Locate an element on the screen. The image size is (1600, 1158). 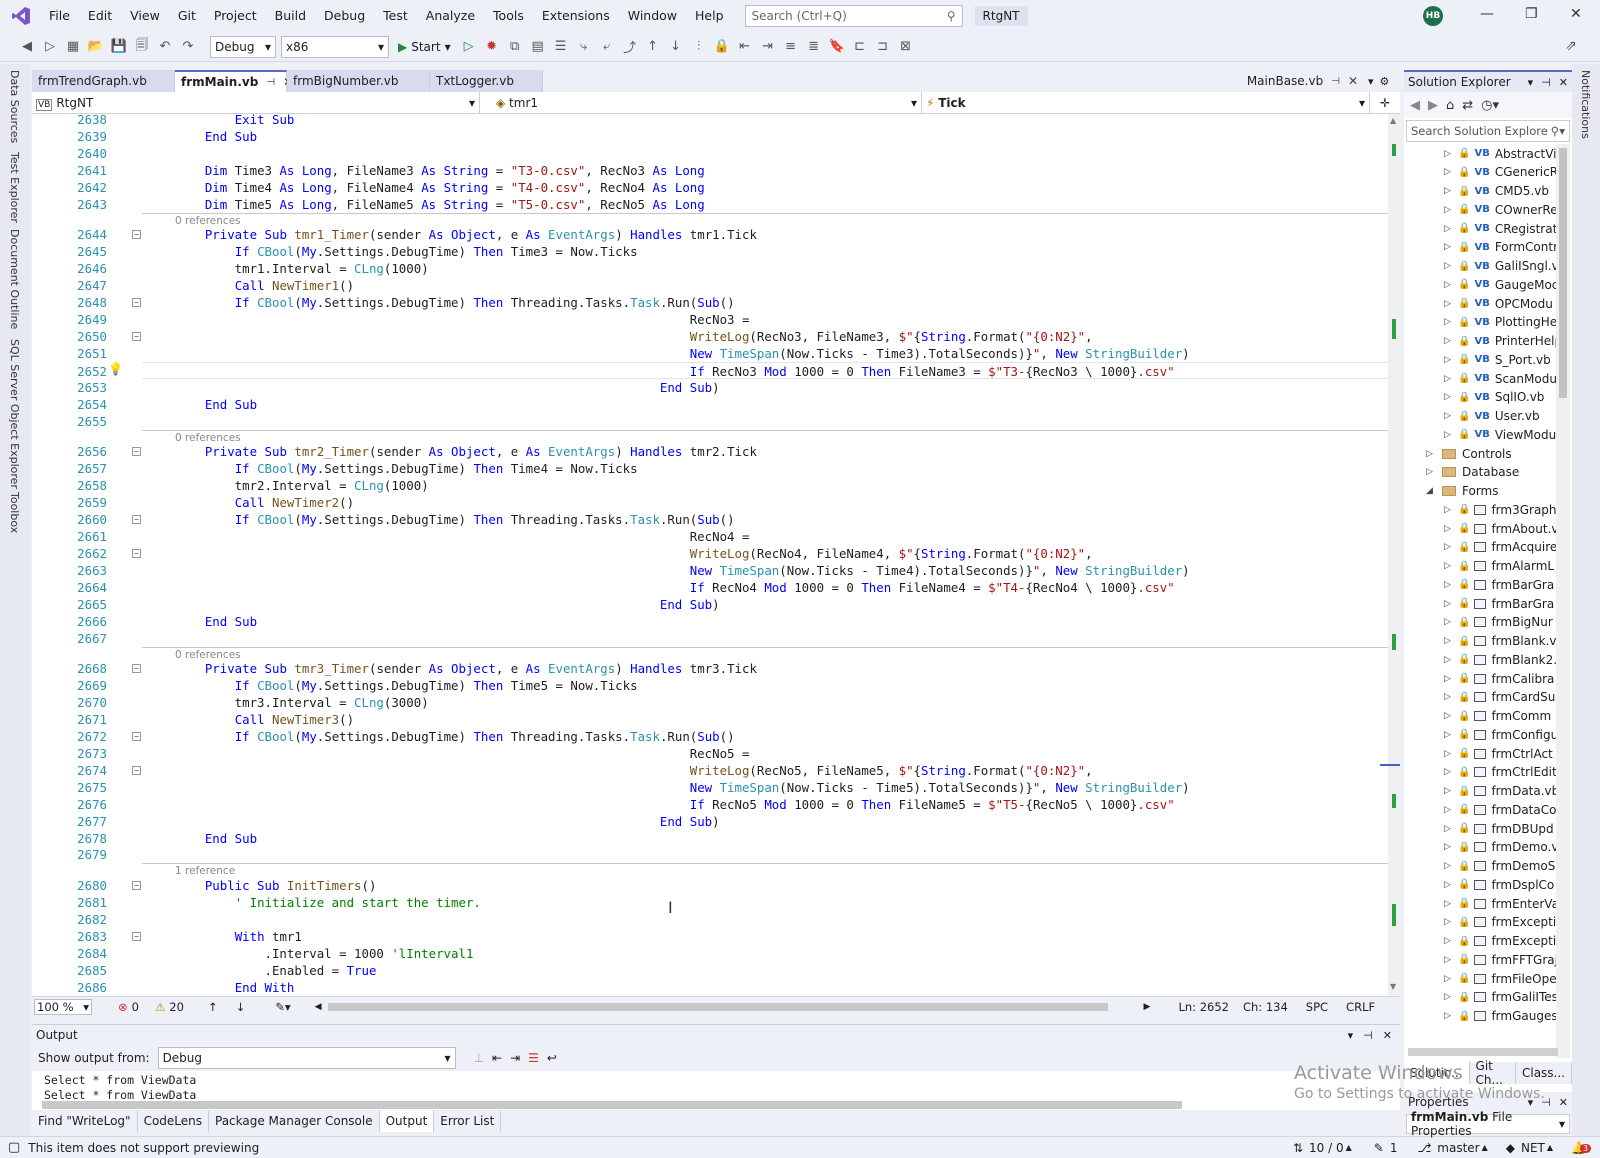
tree-scrollbar is located at coordinates (1563, 601).